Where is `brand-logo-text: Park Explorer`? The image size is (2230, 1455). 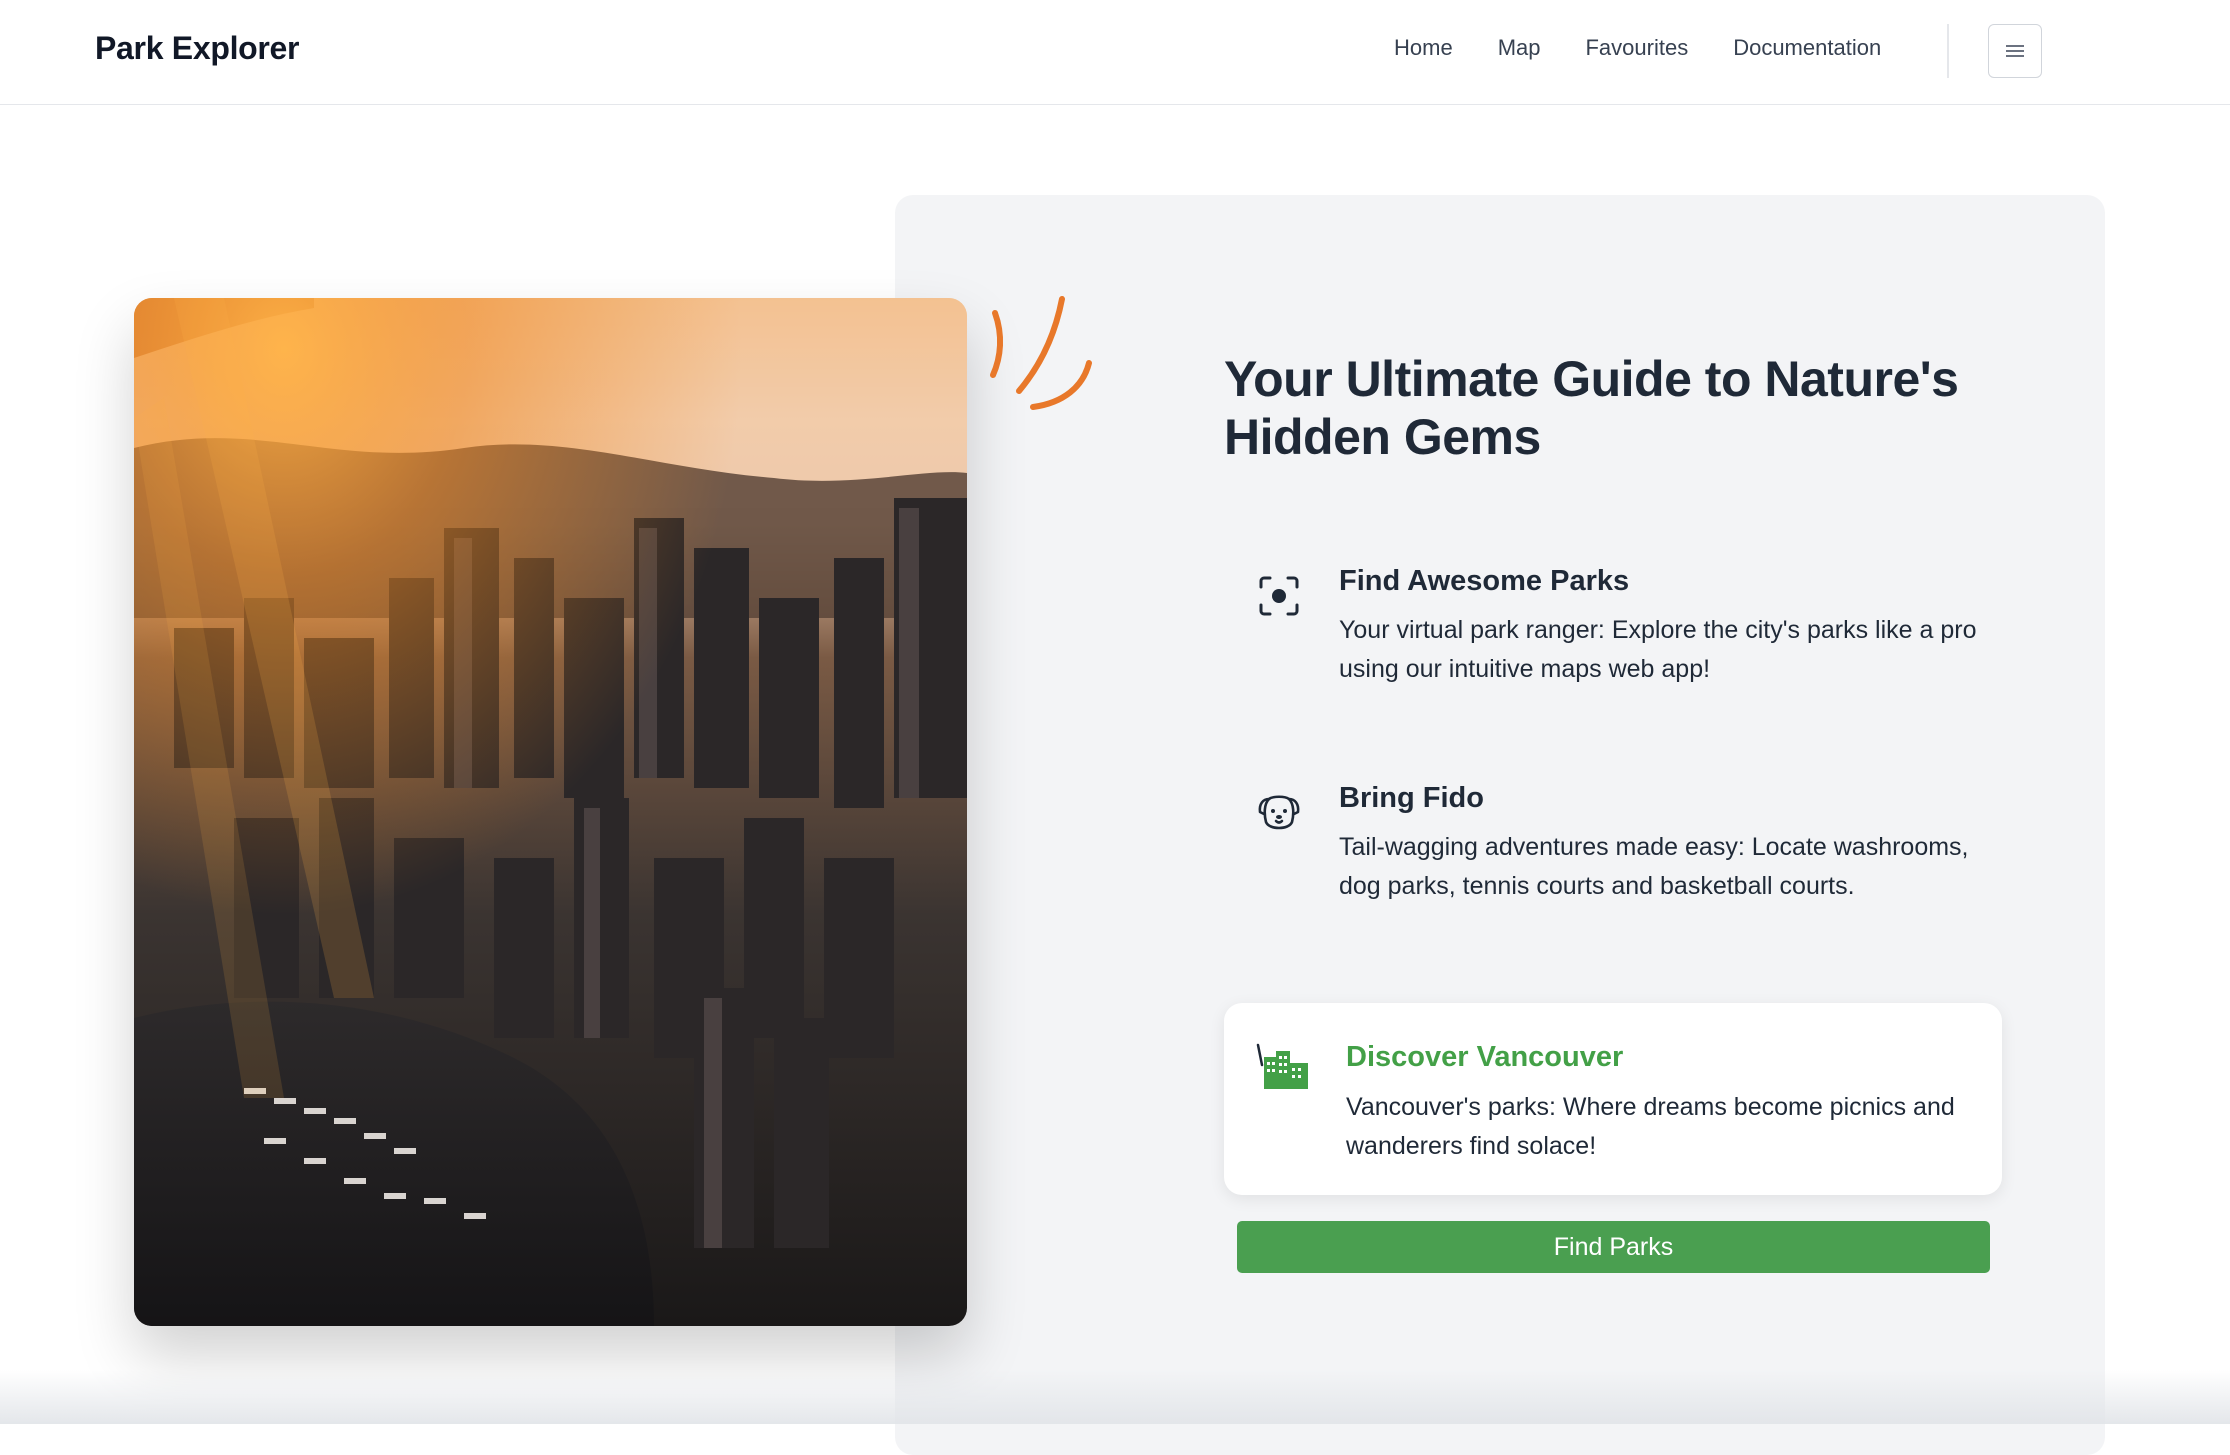 brand-logo-text: Park Explorer is located at coordinates (197, 48).